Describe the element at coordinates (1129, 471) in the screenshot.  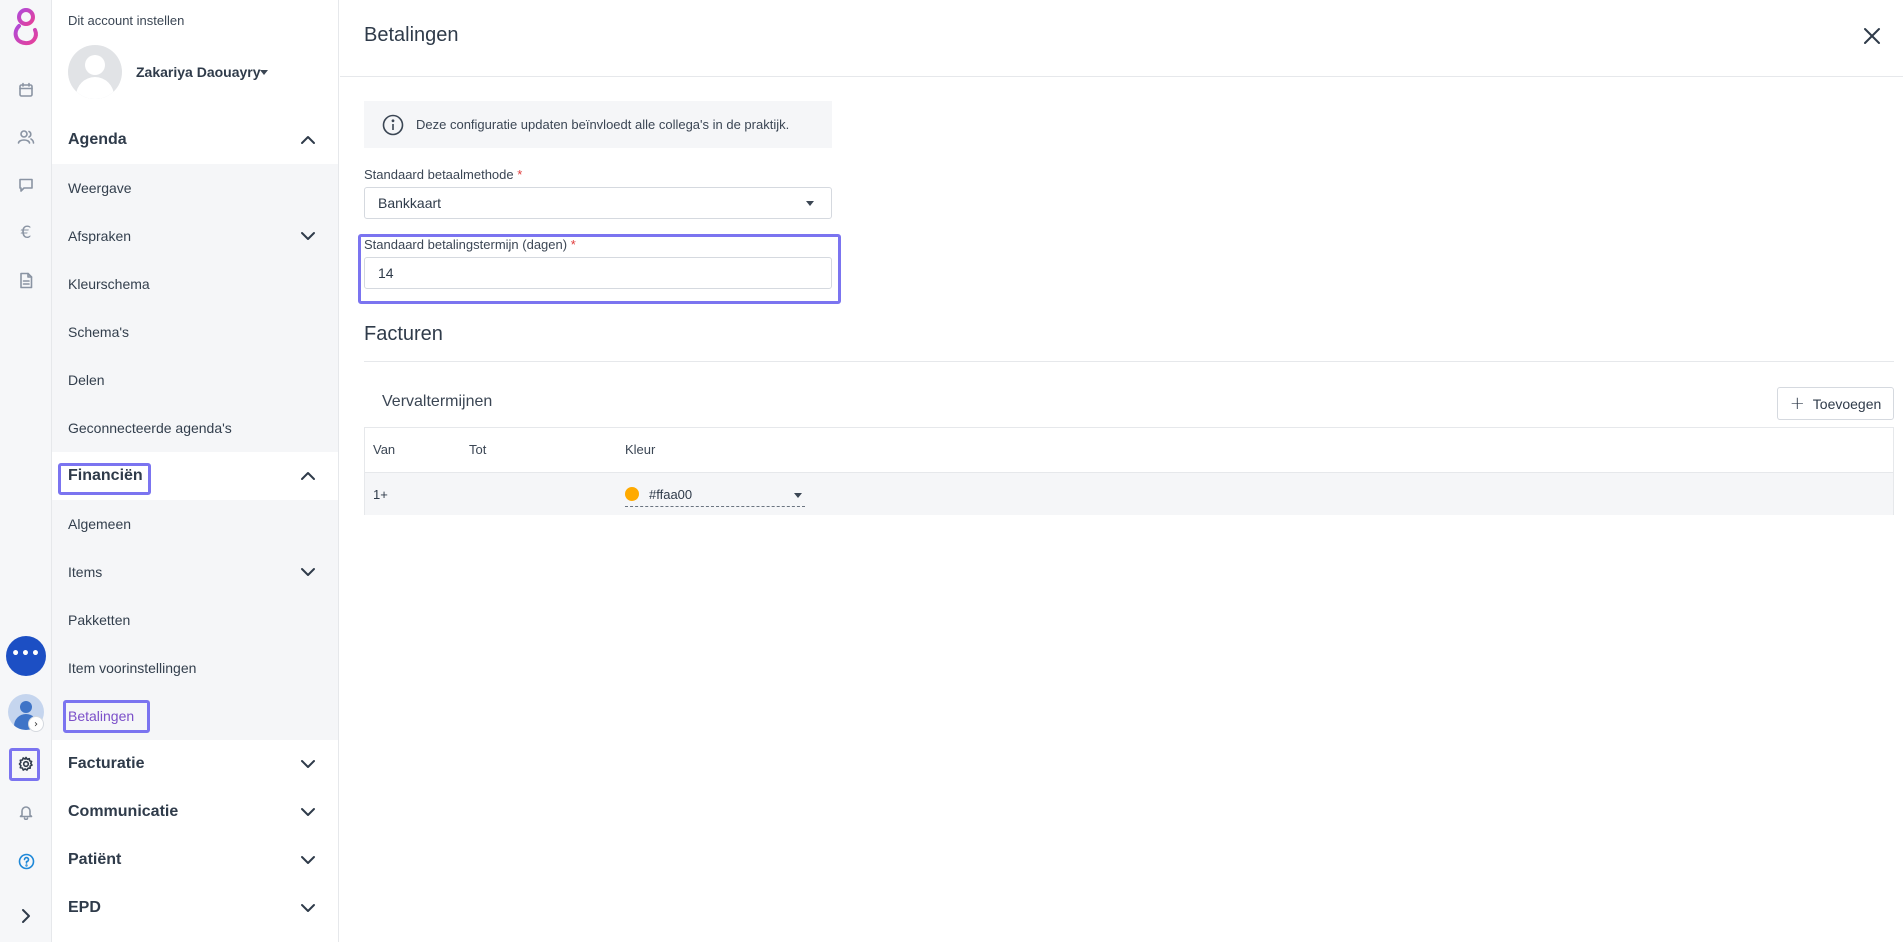
I see `due-terms-table: Van Tot Kleur 1+ #ffaa00` at that location.